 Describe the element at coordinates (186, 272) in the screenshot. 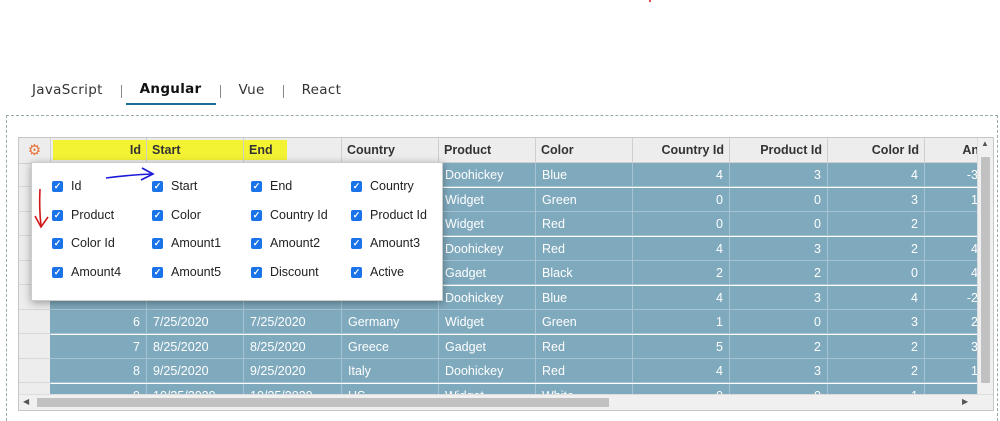

I see `column-option: ✓ Amount5` at that location.